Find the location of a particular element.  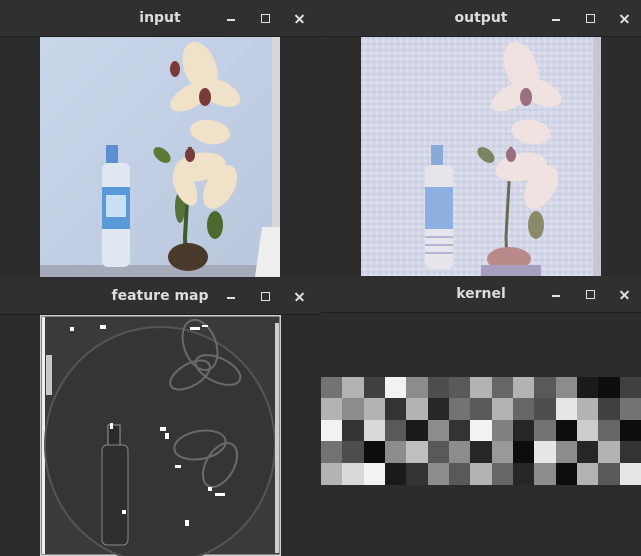

input-titlebar: input is located at coordinates (160, 18).